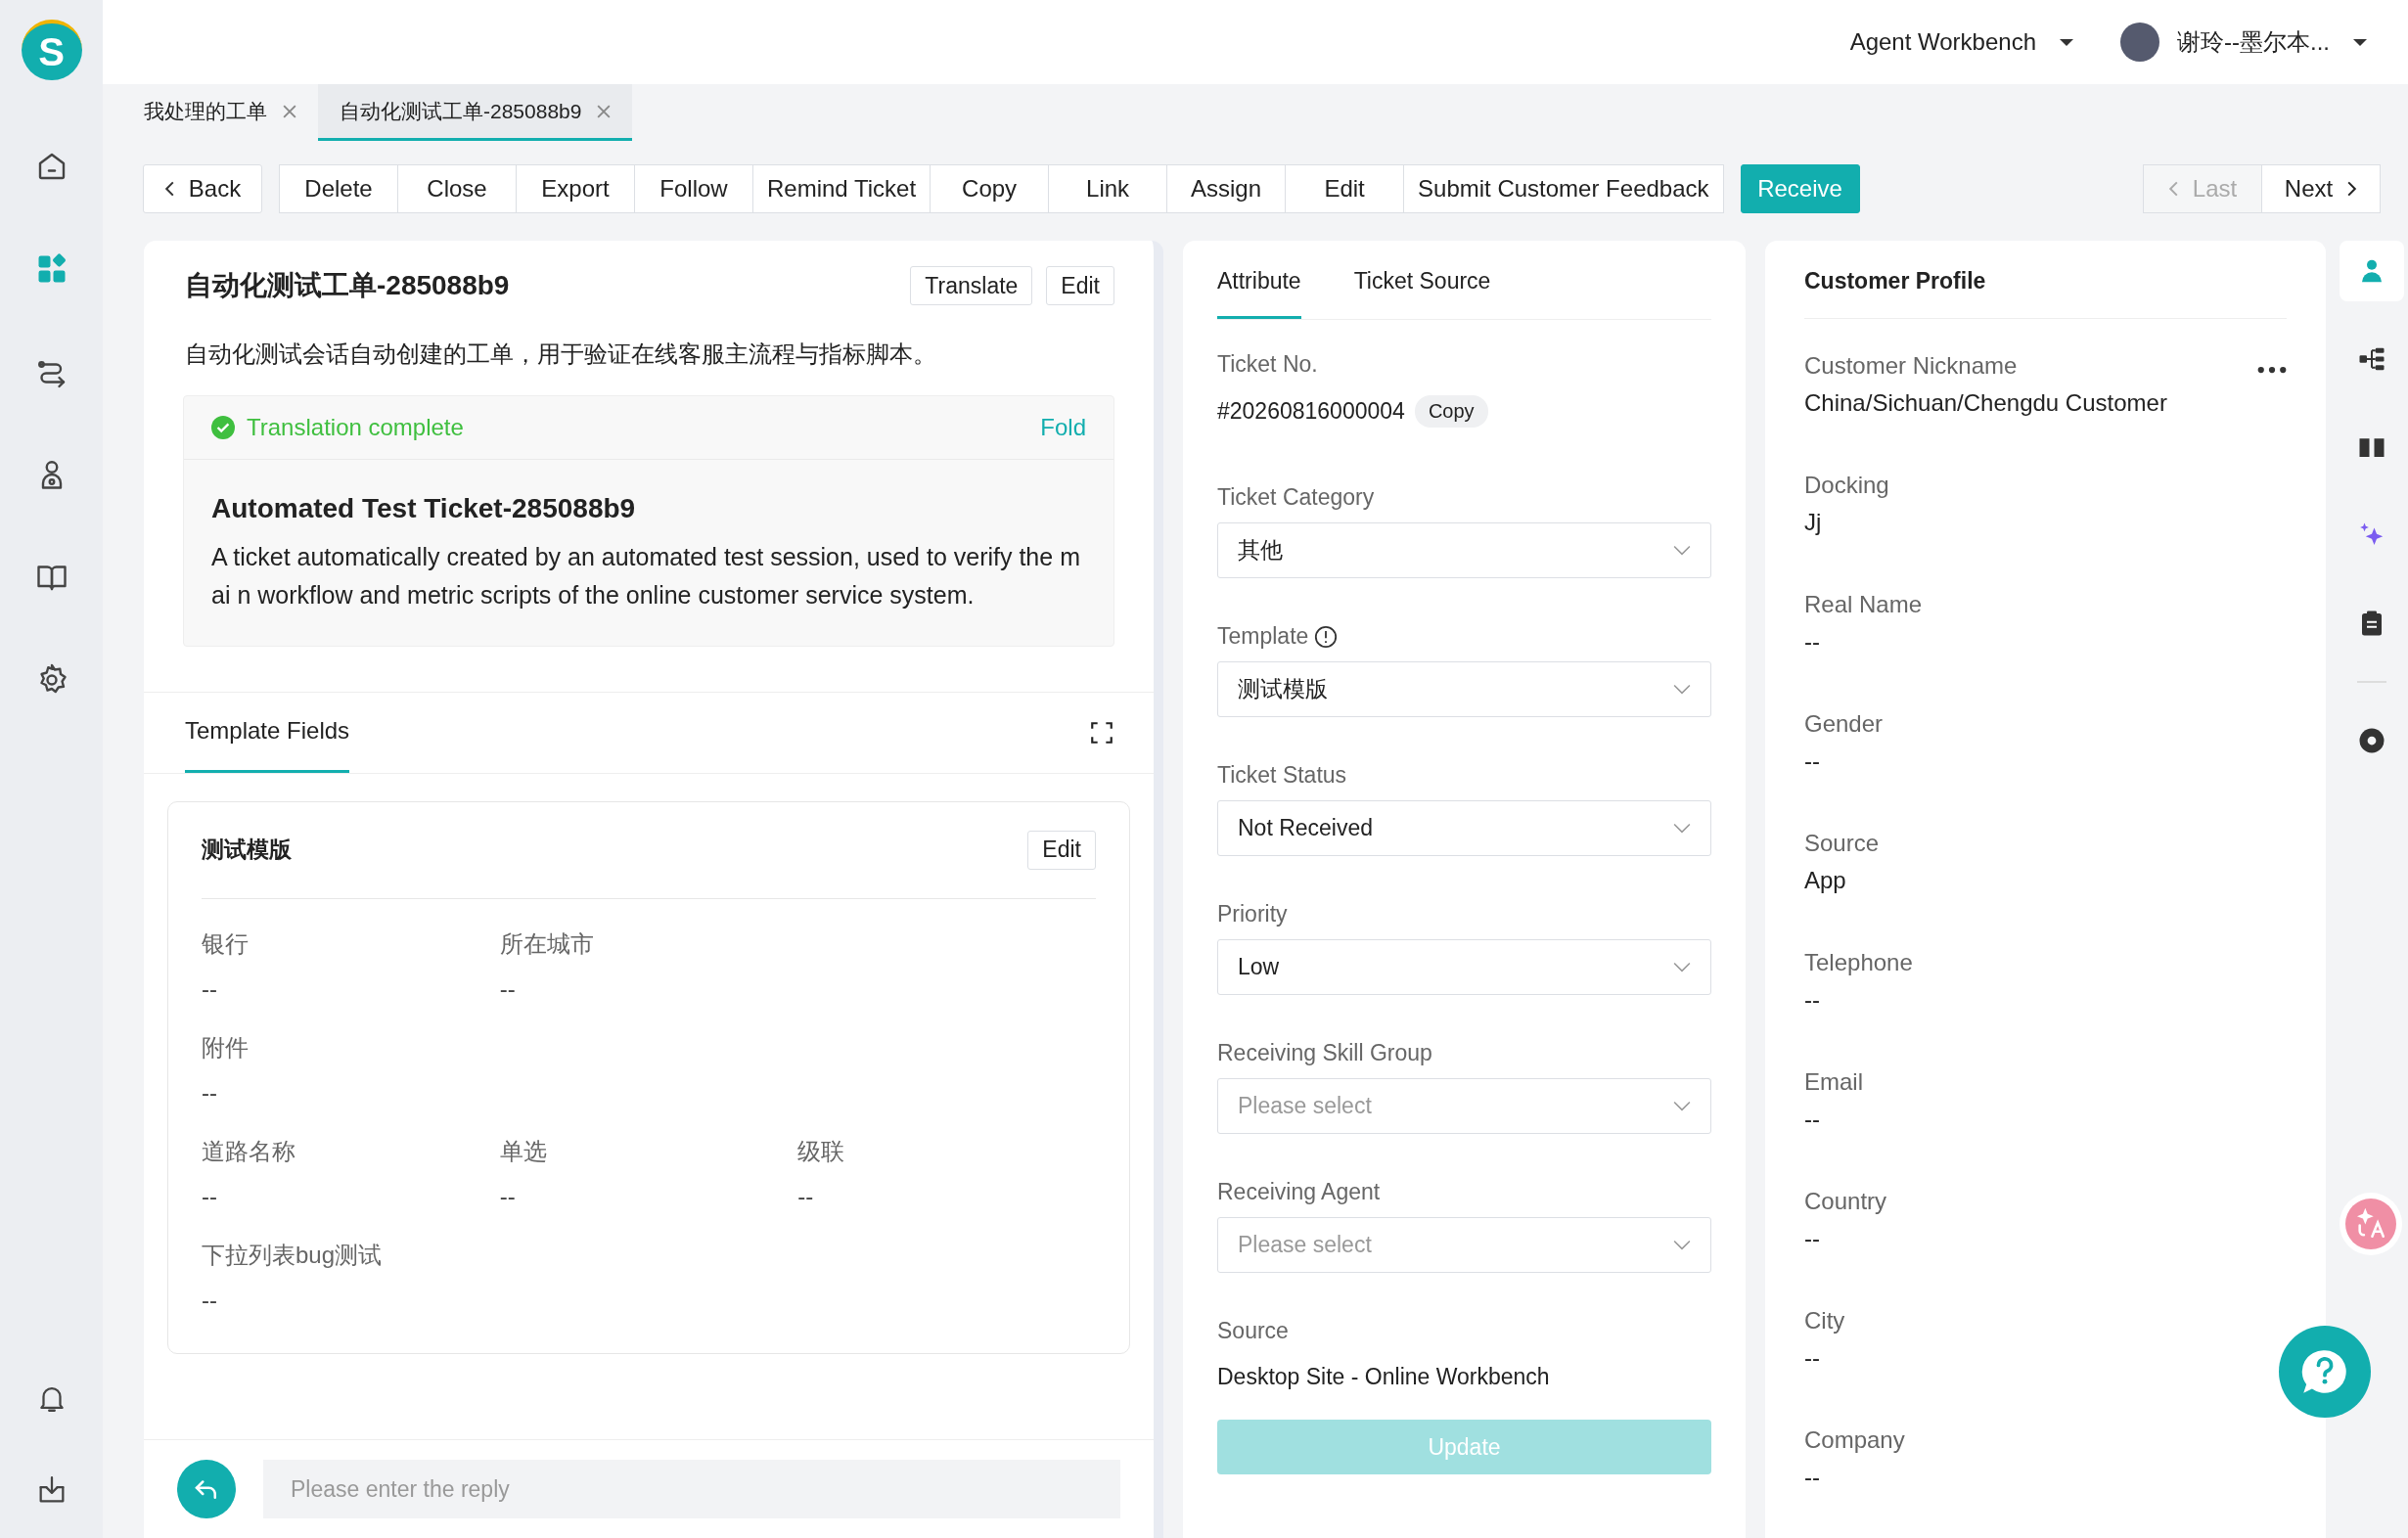 This screenshot has height=1538, width=2408. Describe the element at coordinates (1824, 1320) in the screenshot. I see `field-label: City` at that location.